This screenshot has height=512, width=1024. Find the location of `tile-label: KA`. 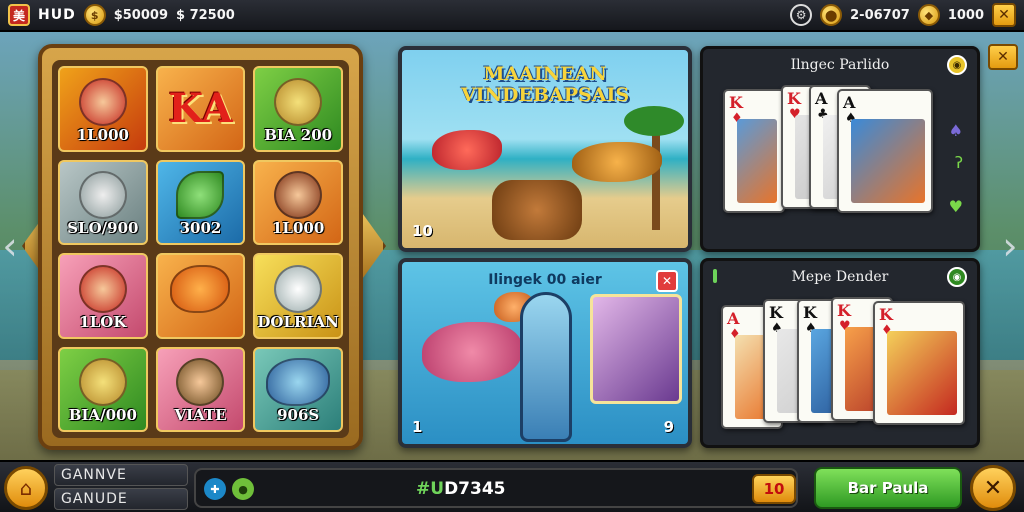

tile-label: KA is located at coordinates (200, 109).